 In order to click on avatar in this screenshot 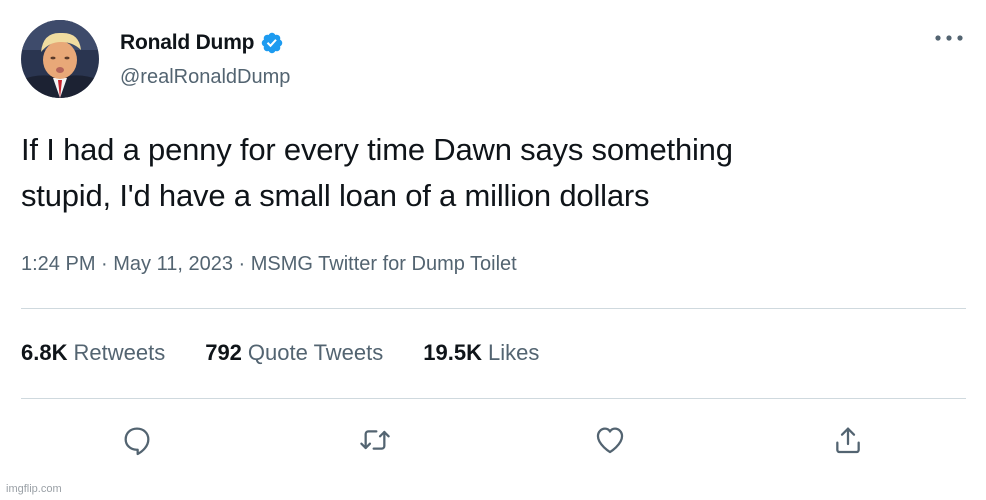, I will do `click(60, 59)`.